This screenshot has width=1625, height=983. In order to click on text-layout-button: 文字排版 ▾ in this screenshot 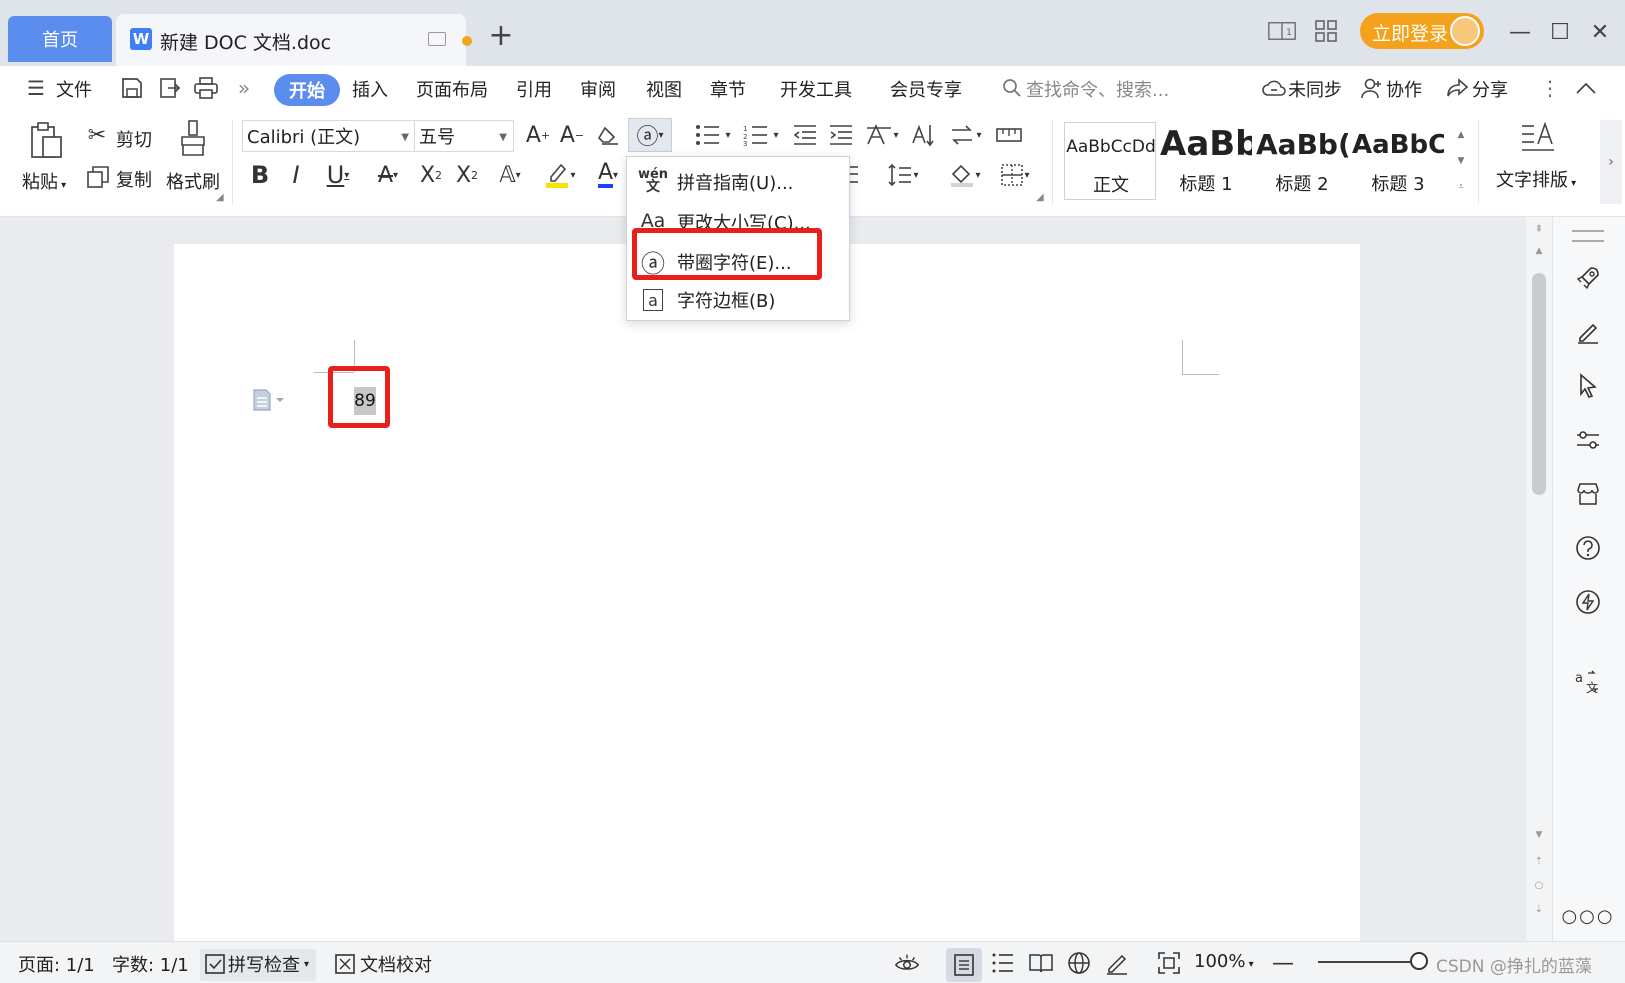, I will do `click(1536, 179)`.